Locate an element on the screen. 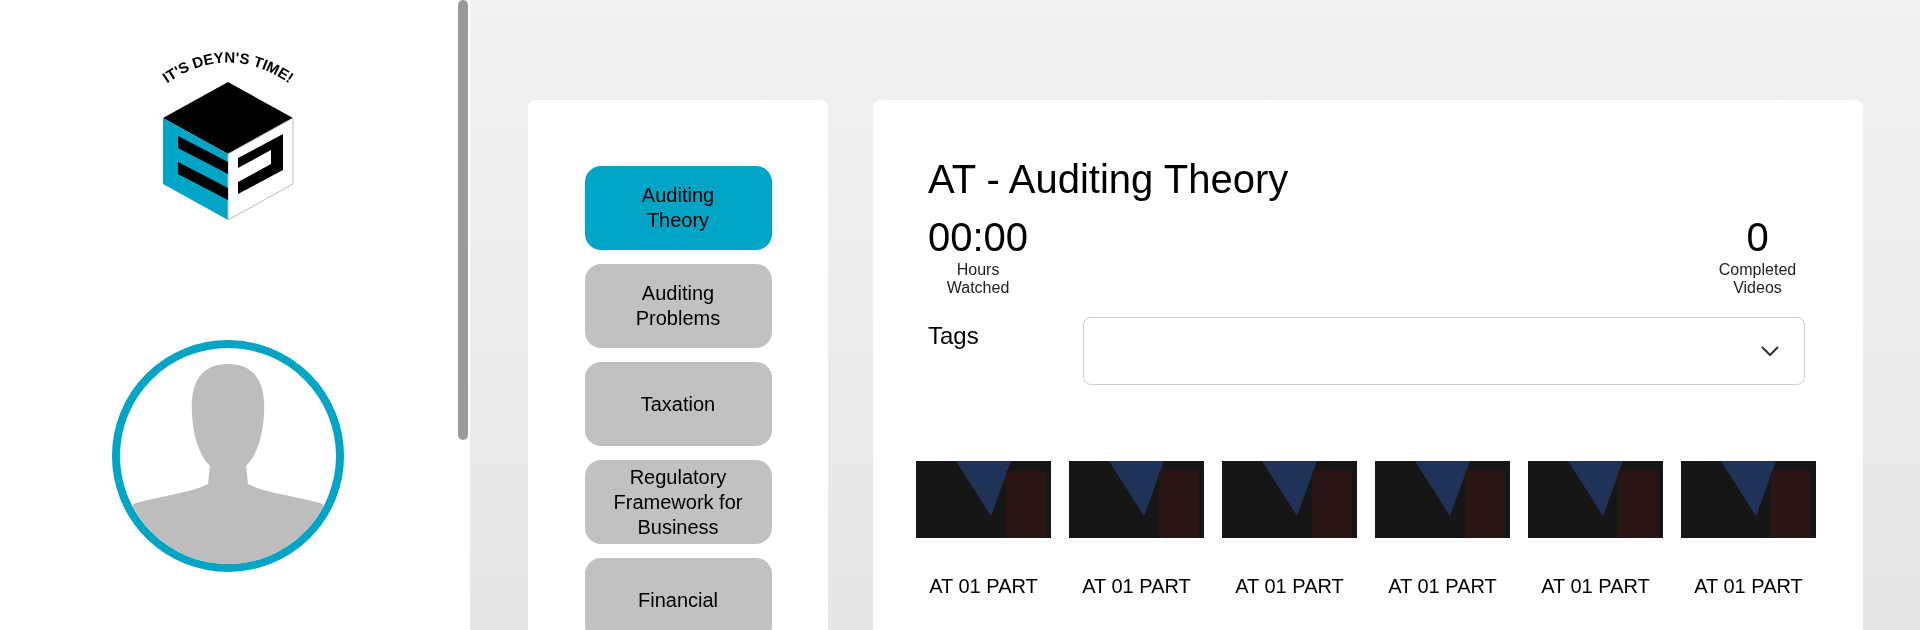 The image size is (1920, 630). completed-videos-label: Completed Videos is located at coordinates (1757, 279).